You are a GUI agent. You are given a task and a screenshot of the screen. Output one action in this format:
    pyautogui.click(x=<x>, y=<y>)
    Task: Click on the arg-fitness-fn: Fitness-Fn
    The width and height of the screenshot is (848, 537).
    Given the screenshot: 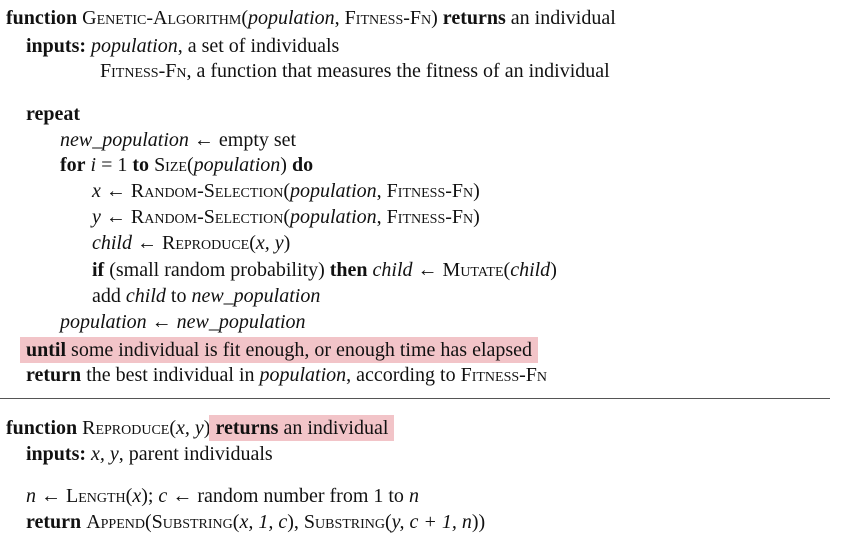 What is the action you would take?
    pyautogui.click(x=430, y=191)
    